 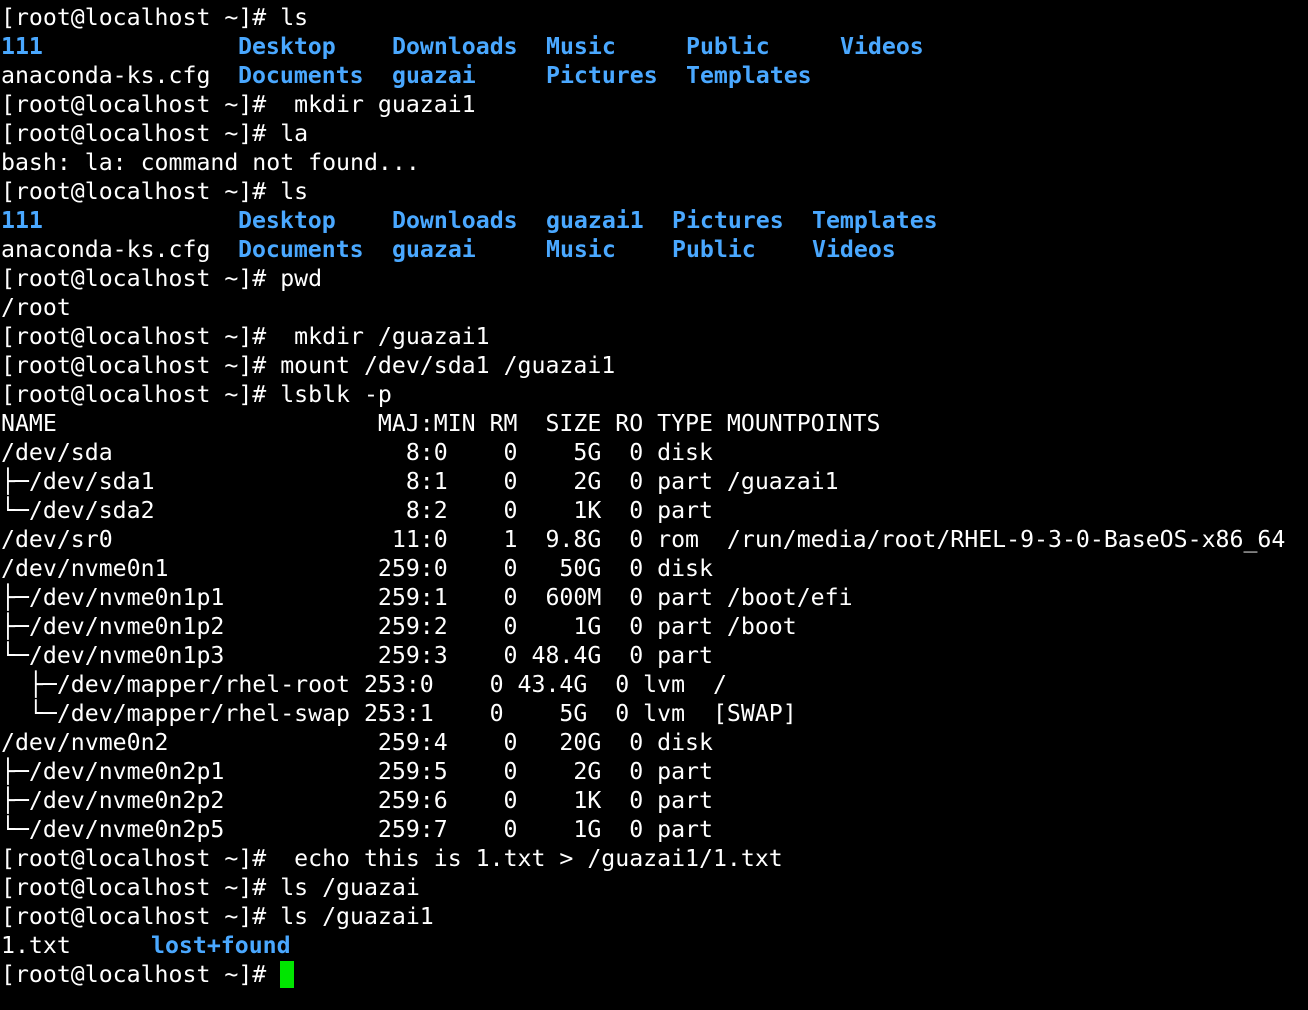 I want to click on listing-line: 1.txt lost+found, so click(x=654, y=945).